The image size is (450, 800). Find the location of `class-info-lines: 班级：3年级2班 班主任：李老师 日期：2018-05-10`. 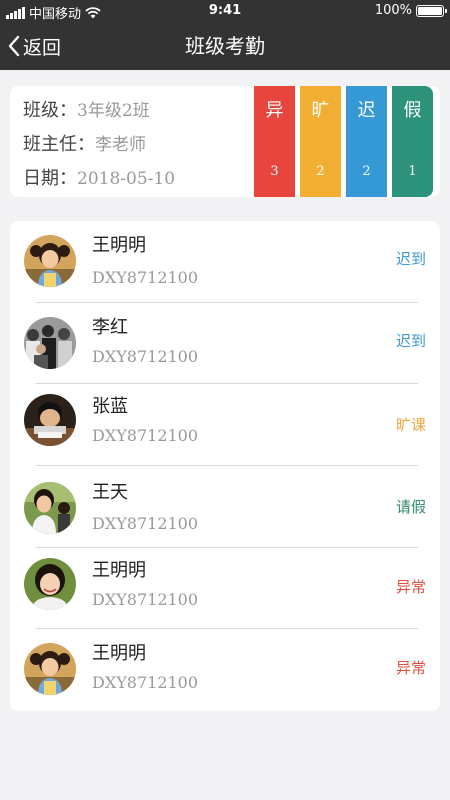

class-info-lines: 班级：3年级2班 班主任：李老师 日期：2018-05-10 is located at coordinates (99, 145).